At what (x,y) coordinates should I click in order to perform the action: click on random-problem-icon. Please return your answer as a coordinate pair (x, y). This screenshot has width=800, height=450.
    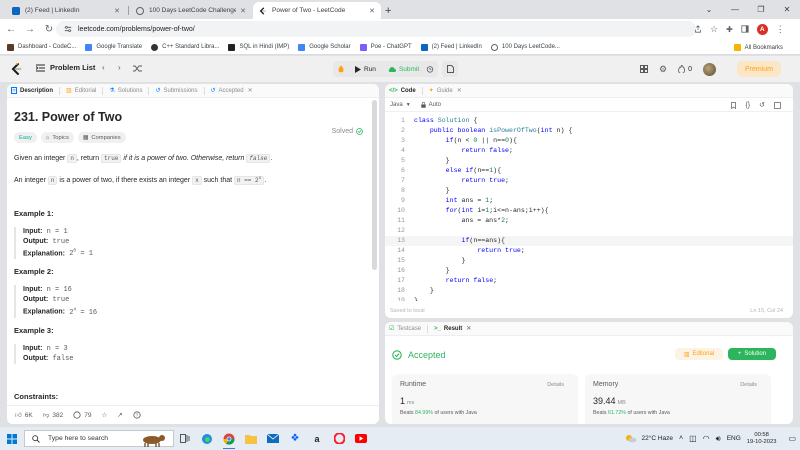
    Looking at the image, I should click on (137, 68).